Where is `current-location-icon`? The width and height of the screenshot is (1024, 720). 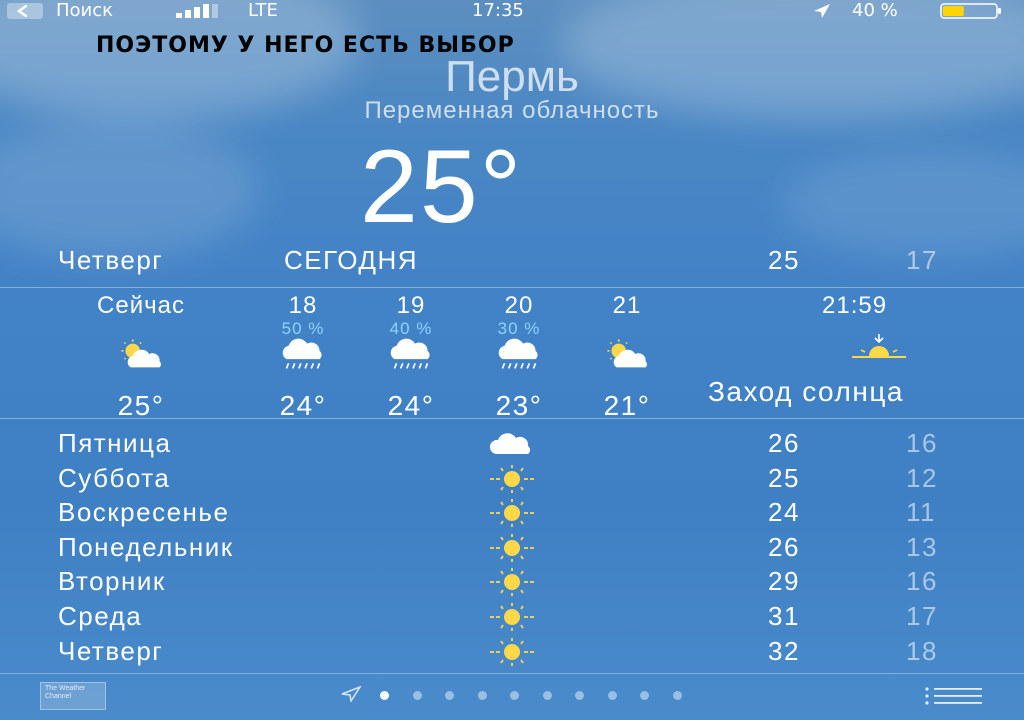
current-location-icon is located at coordinates (351, 694).